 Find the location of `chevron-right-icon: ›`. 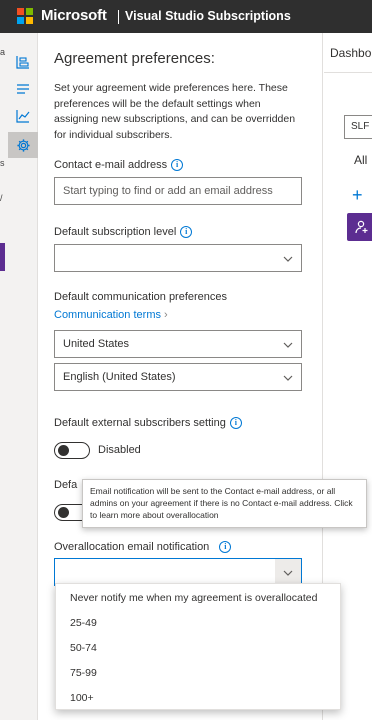

chevron-right-icon: › is located at coordinates (166, 315).